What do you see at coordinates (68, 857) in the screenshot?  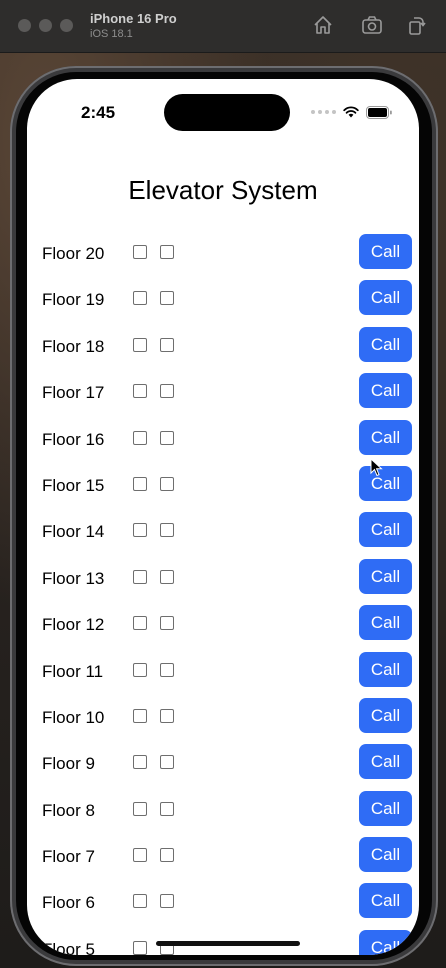 I see `floor-label: Floor 7` at bounding box center [68, 857].